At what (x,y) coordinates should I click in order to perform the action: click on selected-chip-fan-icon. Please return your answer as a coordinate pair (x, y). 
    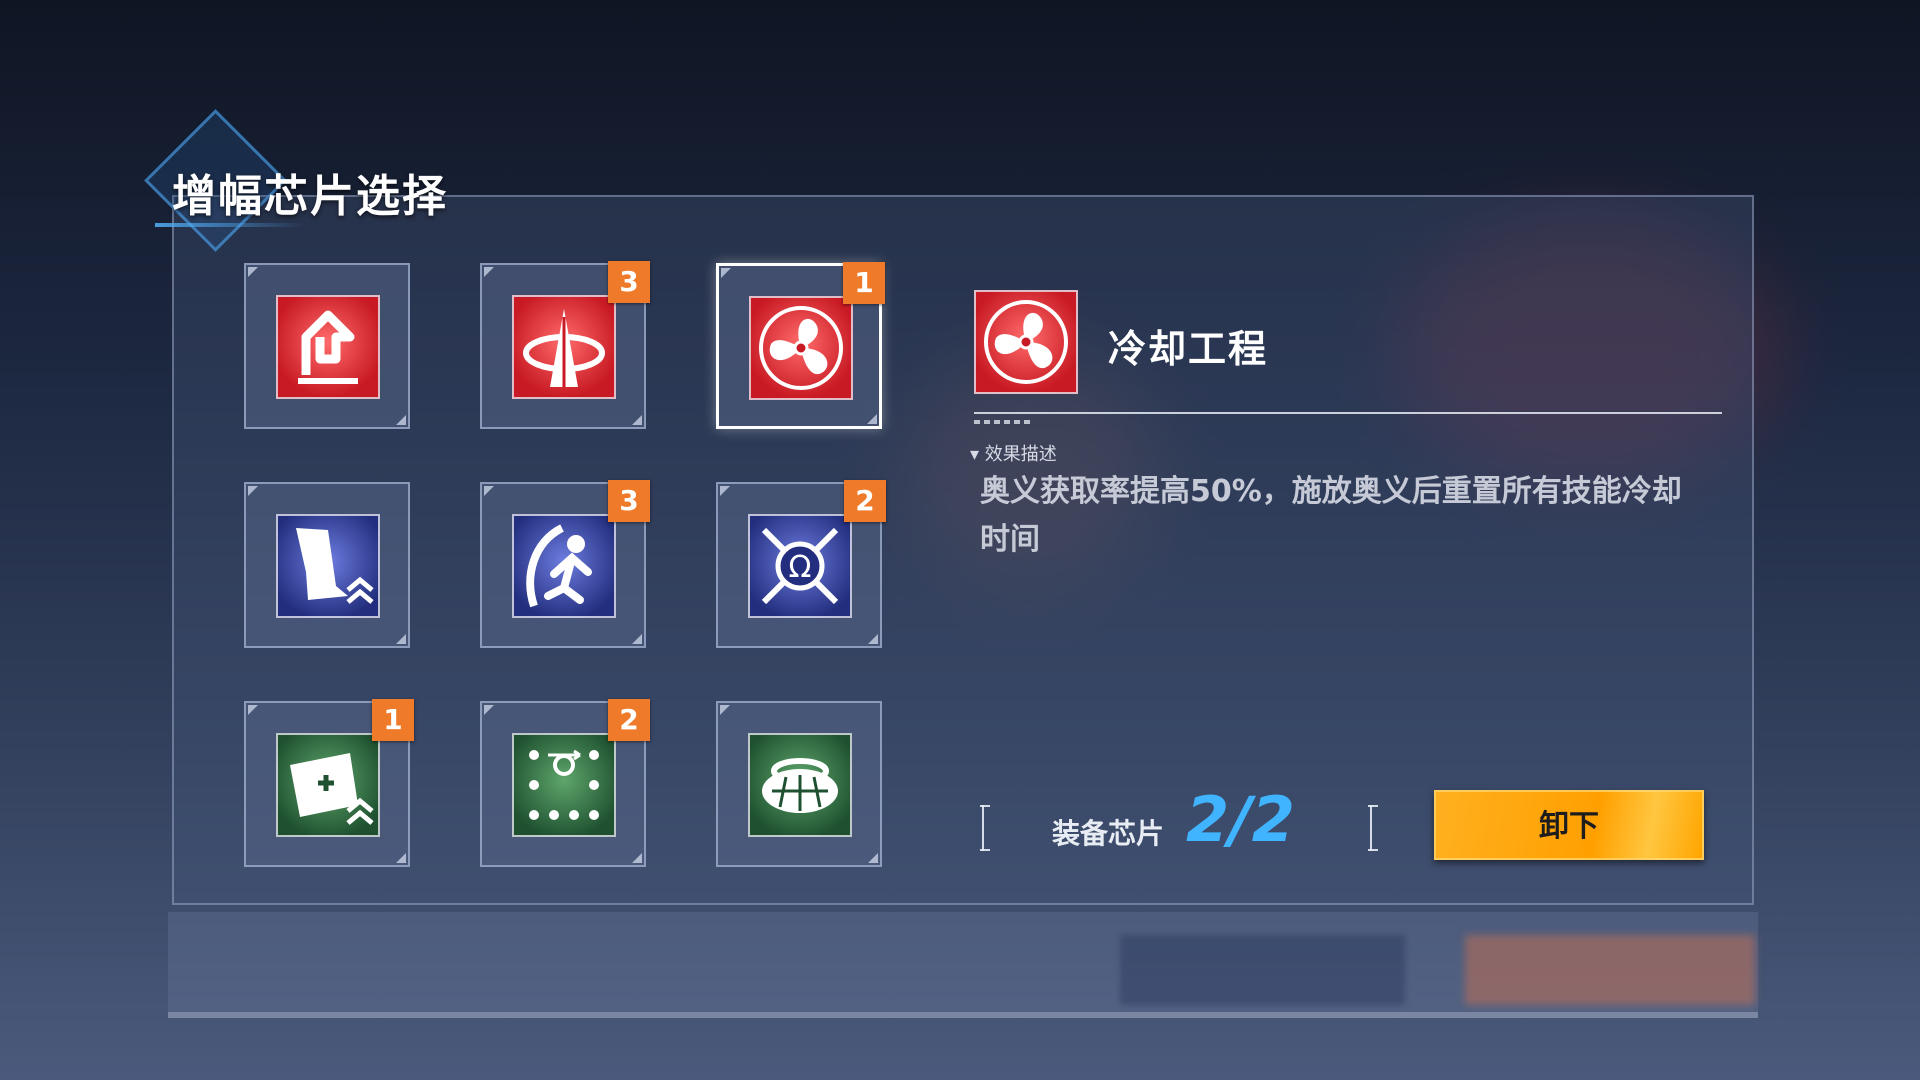
    Looking at the image, I should click on (1026, 342).